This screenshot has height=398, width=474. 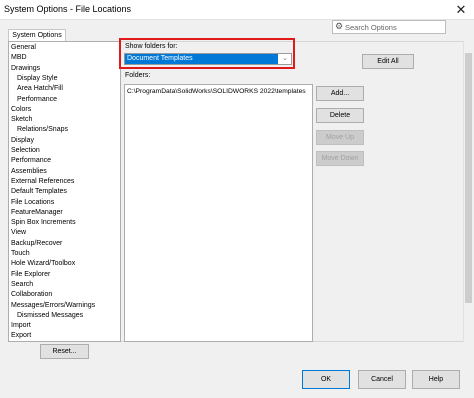 I want to click on tree-item: Export, so click(x=21, y=336).